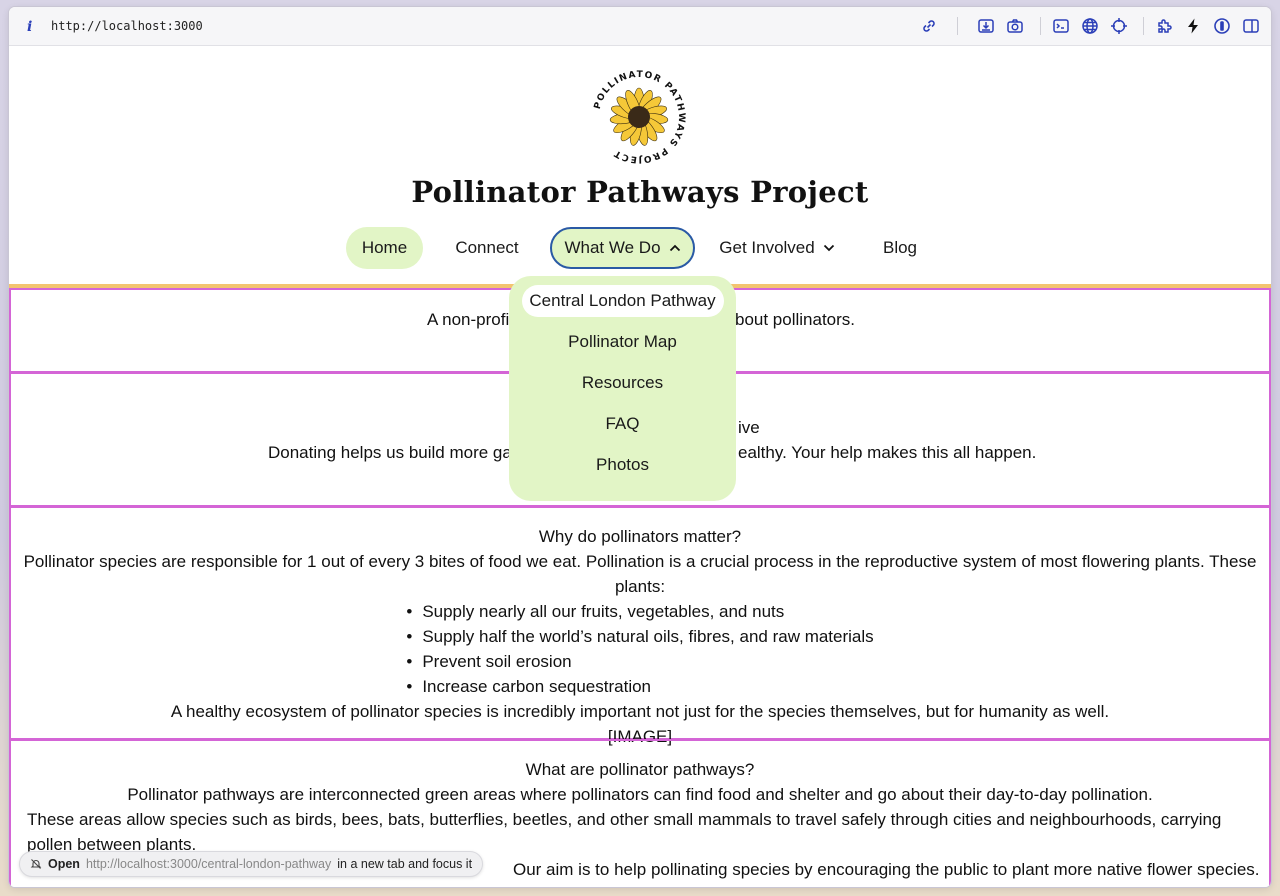 This screenshot has width=1280, height=896. Describe the element at coordinates (1015, 26) in the screenshot. I see `camera-icon` at that location.